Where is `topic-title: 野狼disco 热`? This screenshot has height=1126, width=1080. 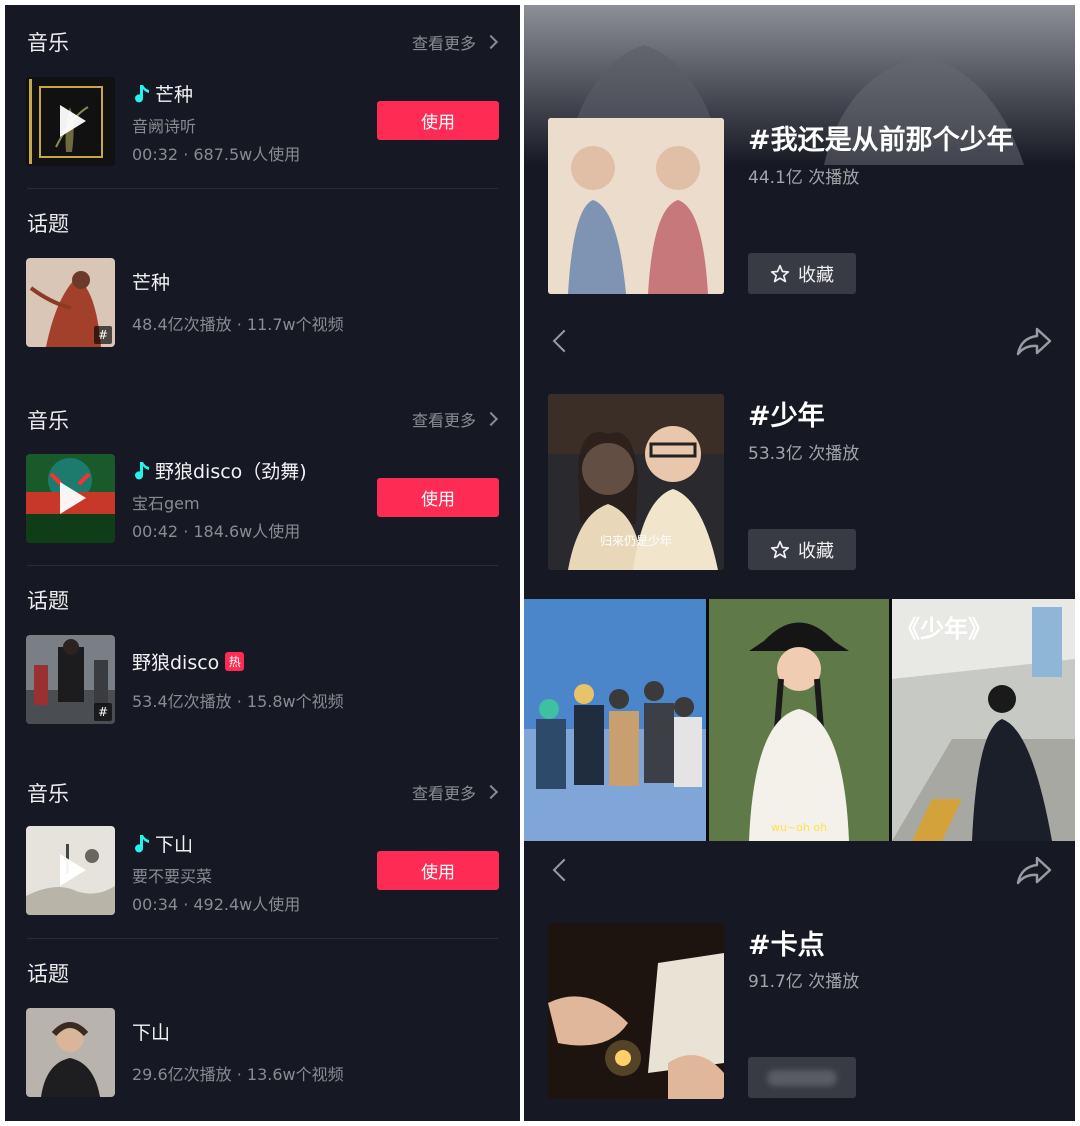
topic-title: 野狼disco 热 is located at coordinates (188, 661).